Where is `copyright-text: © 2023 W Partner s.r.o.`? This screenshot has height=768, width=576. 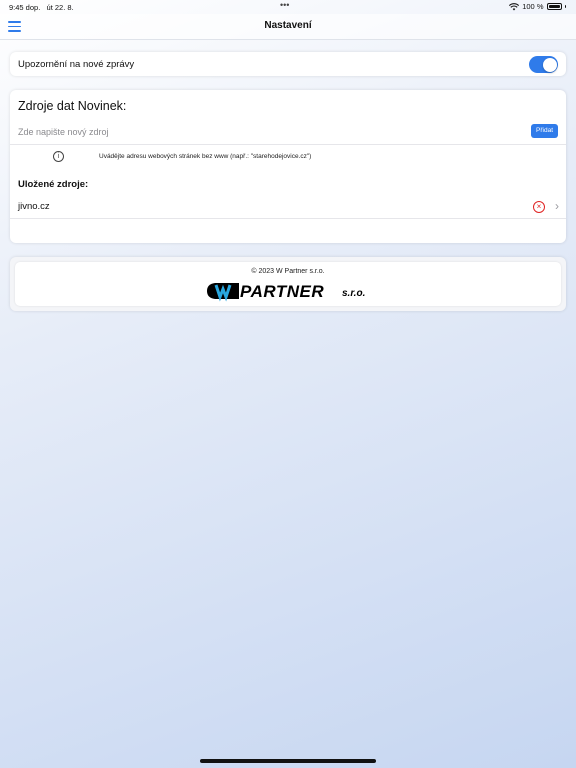 copyright-text: © 2023 W Partner s.r.o. is located at coordinates (288, 271).